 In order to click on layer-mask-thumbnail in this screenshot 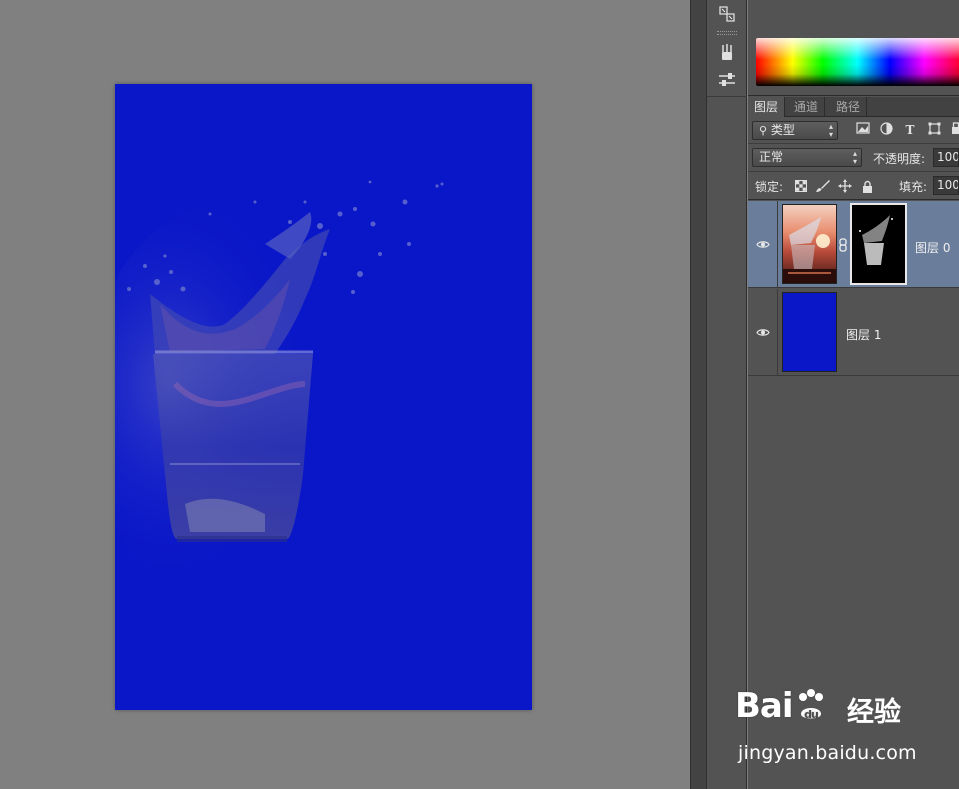, I will do `click(878, 244)`.